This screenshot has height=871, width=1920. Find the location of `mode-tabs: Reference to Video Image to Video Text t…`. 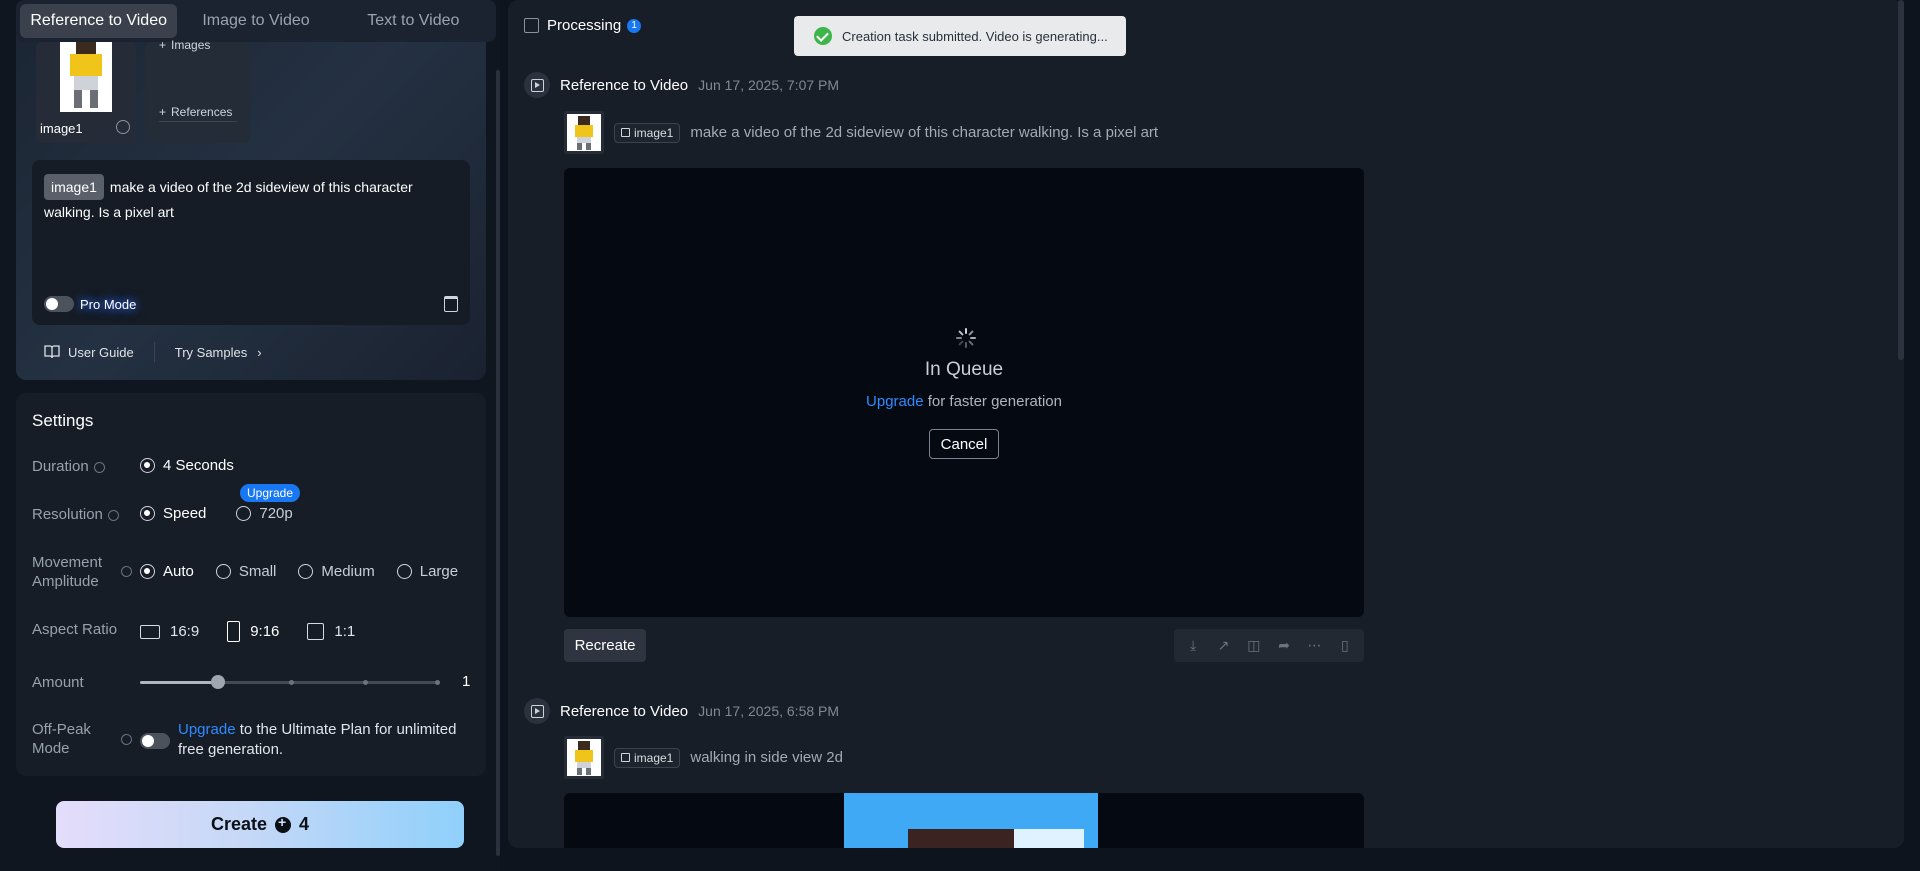

mode-tabs: Reference to Video Image to Video Text t… is located at coordinates (256, 21).